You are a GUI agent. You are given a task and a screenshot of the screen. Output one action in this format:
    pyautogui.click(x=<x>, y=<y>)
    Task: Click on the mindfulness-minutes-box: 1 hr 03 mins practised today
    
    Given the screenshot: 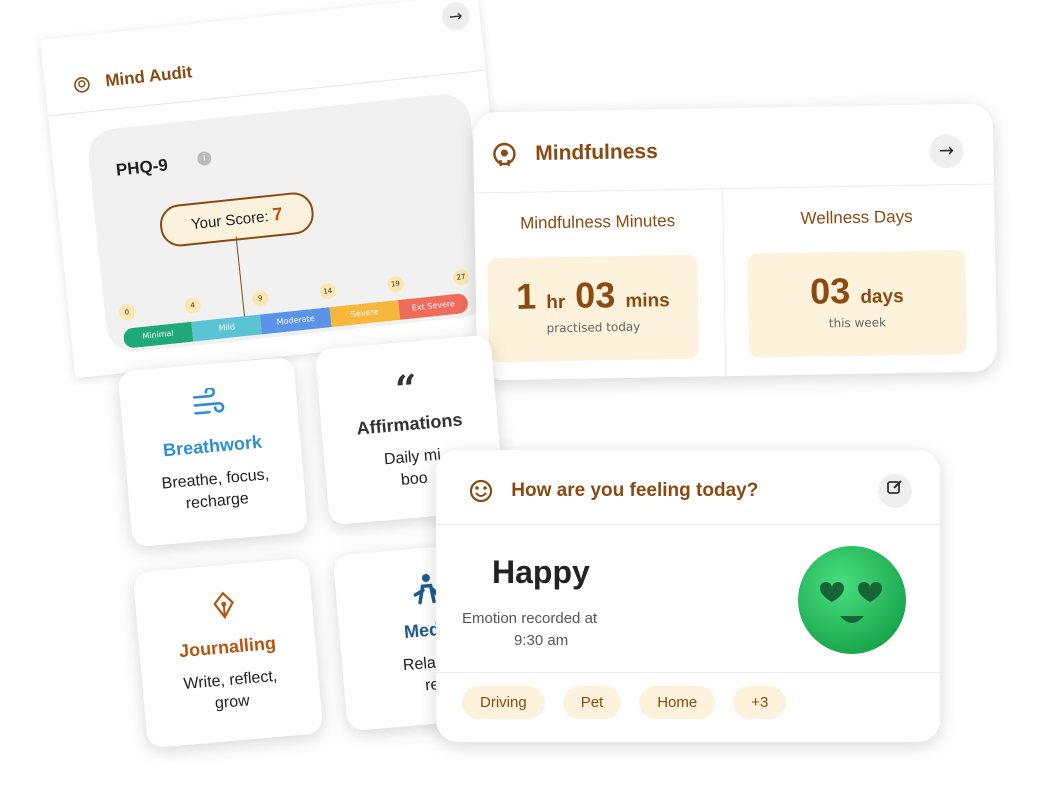 What is the action you would take?
    pyautogui.click(x=593, y=308)
    